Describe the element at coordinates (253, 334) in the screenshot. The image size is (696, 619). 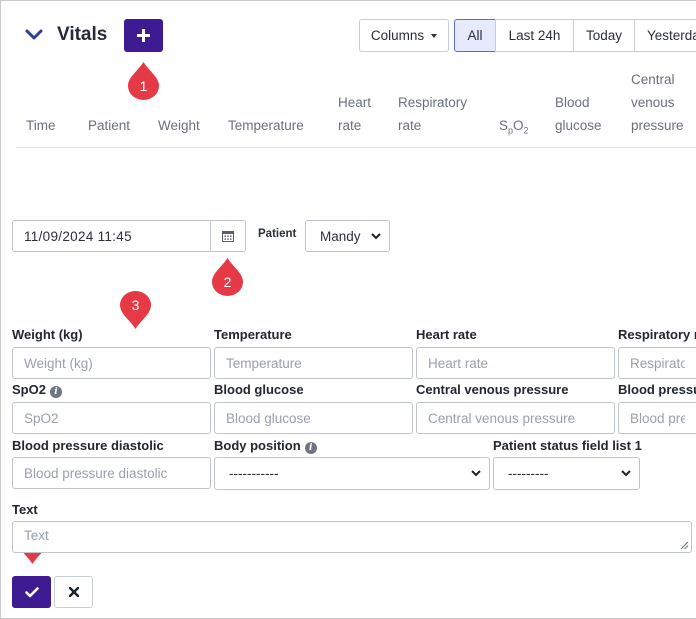
I see `temperature-label: Temperature` at that location.